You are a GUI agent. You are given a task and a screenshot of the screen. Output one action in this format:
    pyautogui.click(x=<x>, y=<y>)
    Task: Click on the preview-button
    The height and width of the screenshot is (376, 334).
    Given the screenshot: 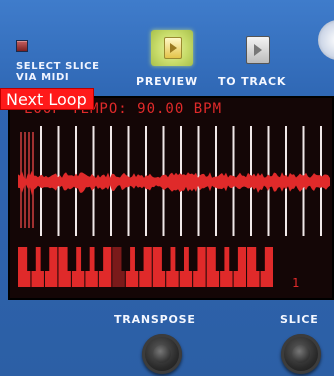 What is the action you would take?
    pyautogui.click(x=172, y=48)
    